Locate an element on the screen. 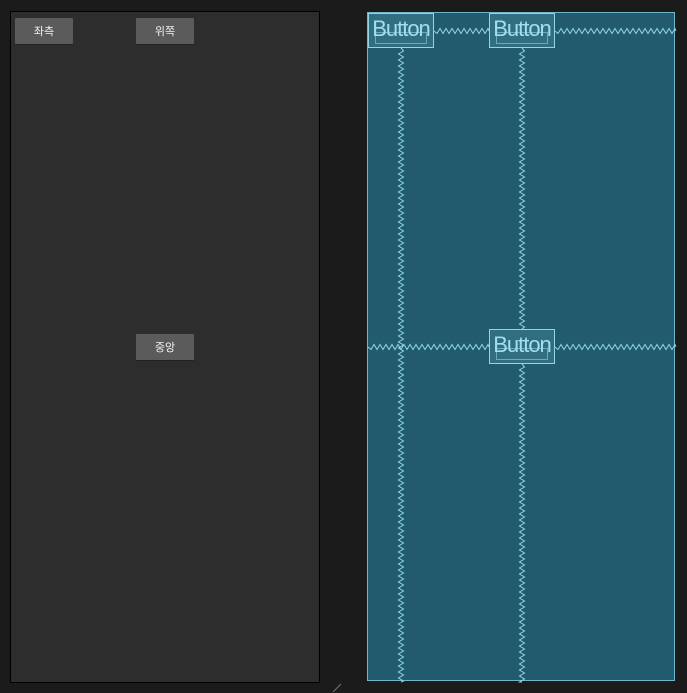  blueprint-button-top: Button is located at coordinates (522, 30).